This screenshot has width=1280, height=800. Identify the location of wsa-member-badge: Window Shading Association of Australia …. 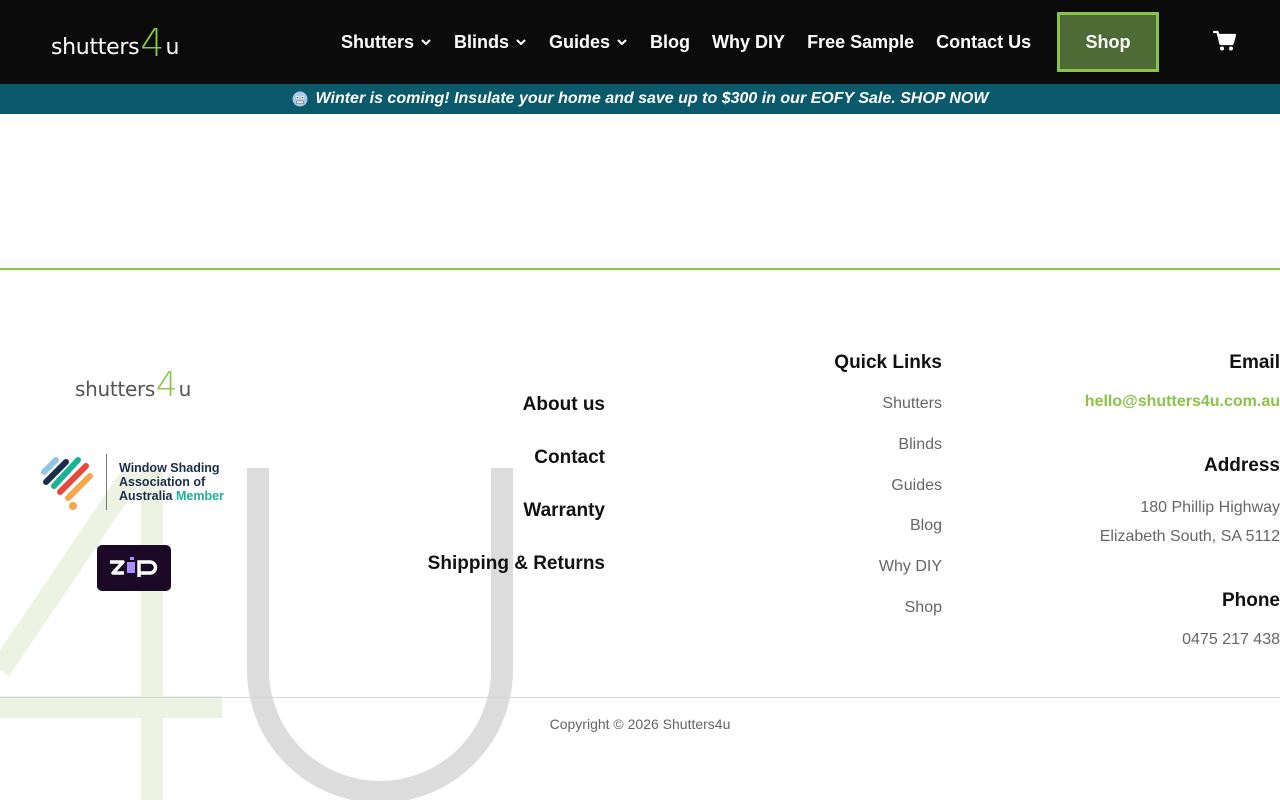
(131, 482).